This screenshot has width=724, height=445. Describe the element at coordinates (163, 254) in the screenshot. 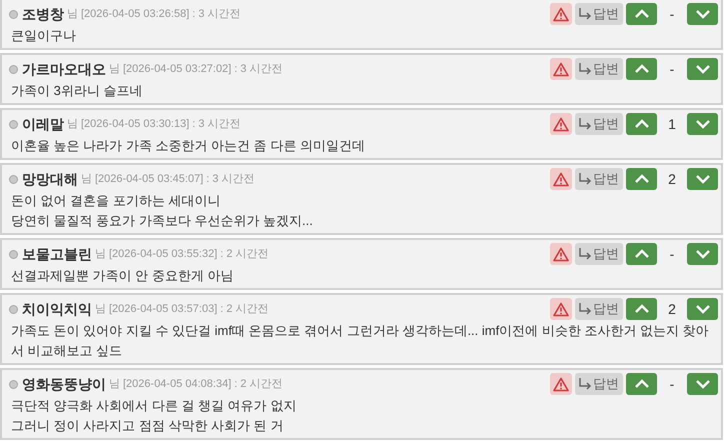

I see `timestamp: [2026-04-05 03:55:32]` at that location.